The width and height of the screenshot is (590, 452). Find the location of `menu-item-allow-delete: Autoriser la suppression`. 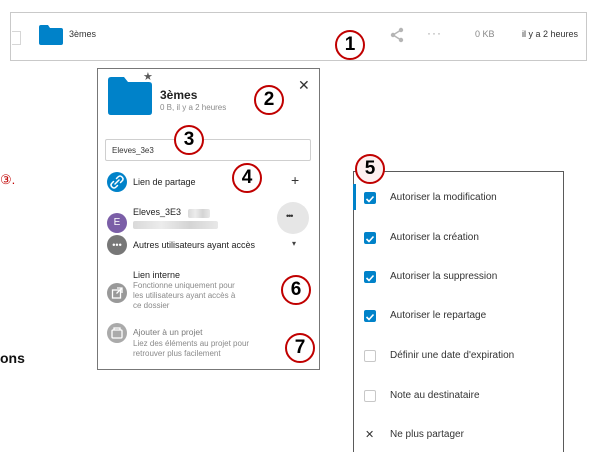

menu-item-allow-delete: Autoriser la suppression is located at coordinates (461, 278).